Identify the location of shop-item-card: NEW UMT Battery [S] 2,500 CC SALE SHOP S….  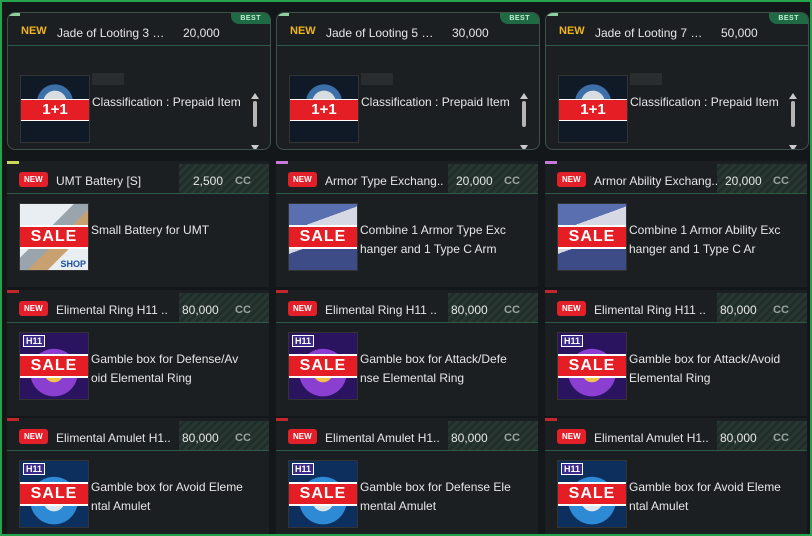
(138, 224).